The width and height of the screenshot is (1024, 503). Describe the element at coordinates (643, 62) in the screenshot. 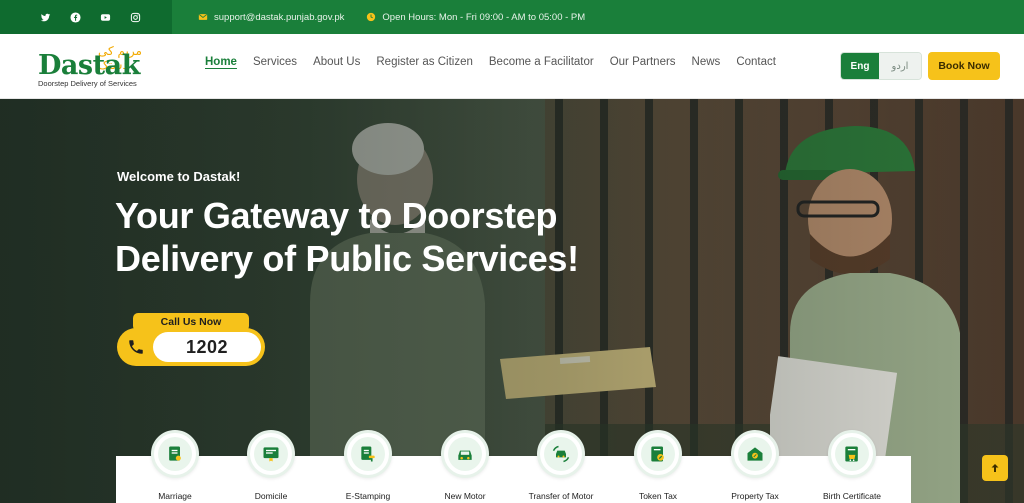

I see `nav-our-partners: Our Partners` at that location.